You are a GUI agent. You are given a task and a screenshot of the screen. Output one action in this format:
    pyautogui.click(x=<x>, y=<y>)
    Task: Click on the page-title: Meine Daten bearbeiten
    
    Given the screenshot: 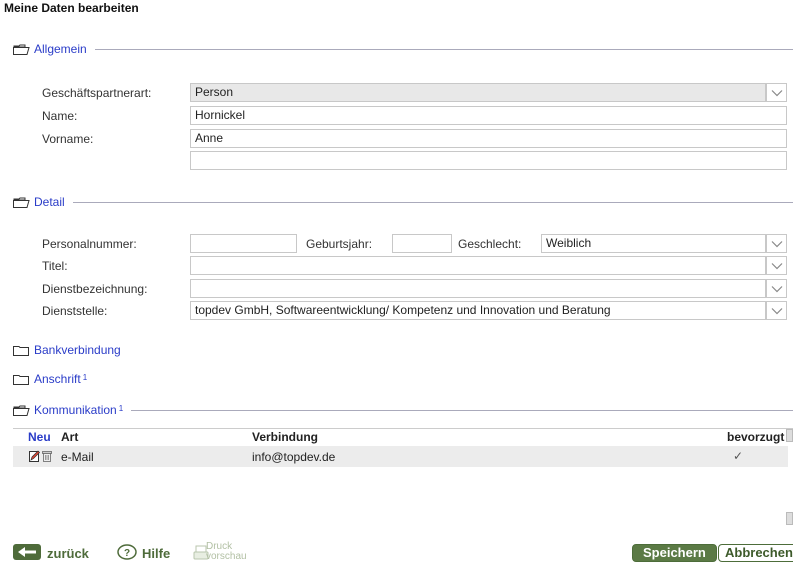 What is the action you would take?
    pyautogui.click(x=71, y=8)
    